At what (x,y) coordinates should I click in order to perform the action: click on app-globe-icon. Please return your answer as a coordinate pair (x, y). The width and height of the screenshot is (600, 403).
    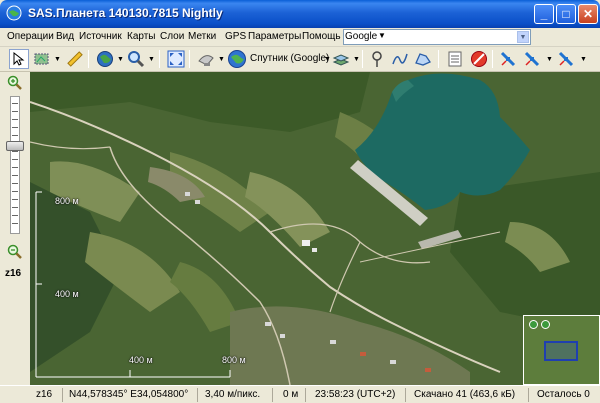
    Looking at the image, I should click on (14, 13).